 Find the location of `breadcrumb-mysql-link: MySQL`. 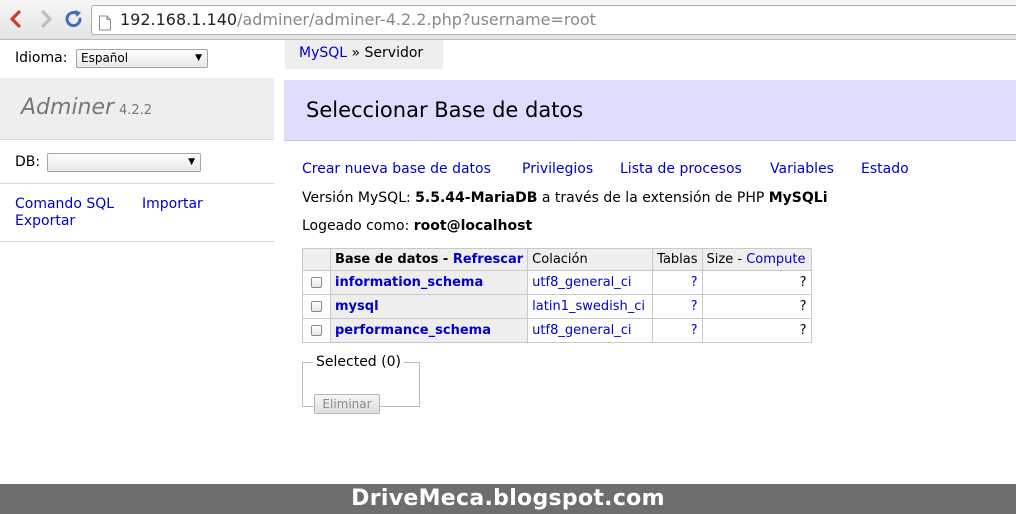

breadcrumb-mysql-link: MySQL is located at coordinates (323, 53).